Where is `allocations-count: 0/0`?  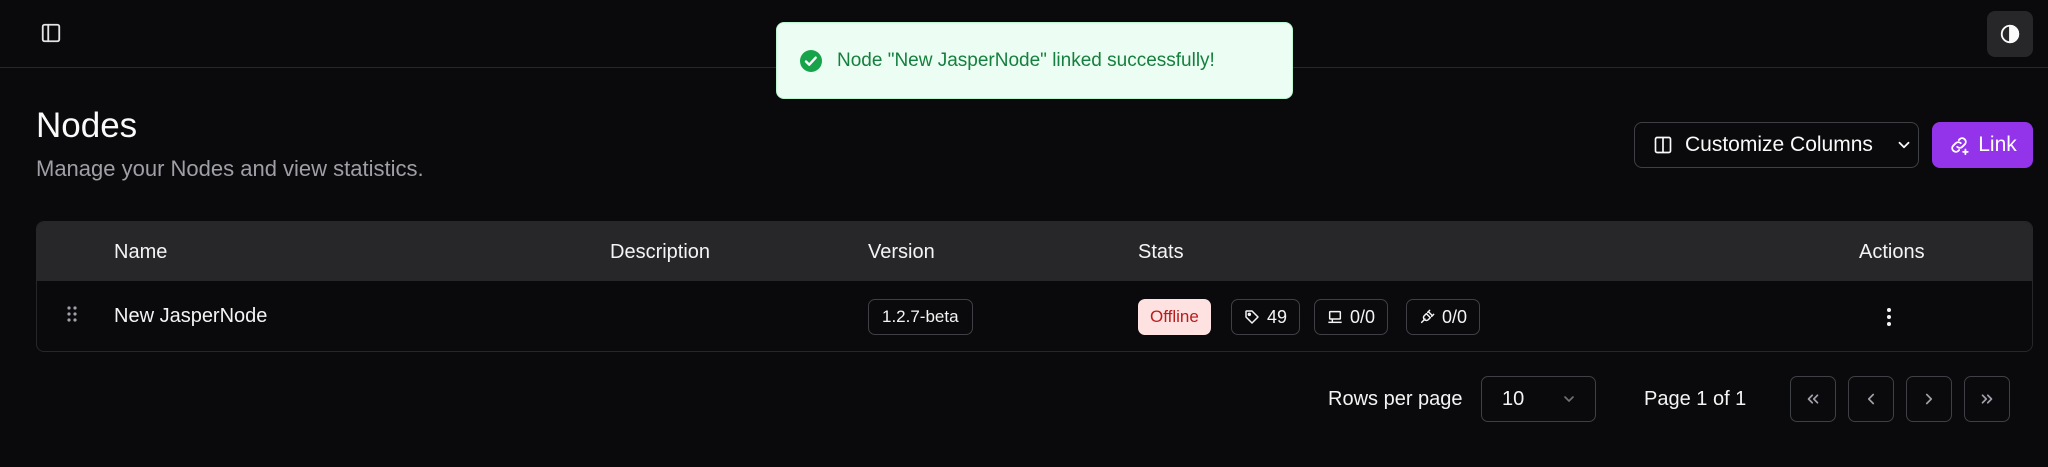 allocations-count: 0/0 is located at coordinates (1455, 316).